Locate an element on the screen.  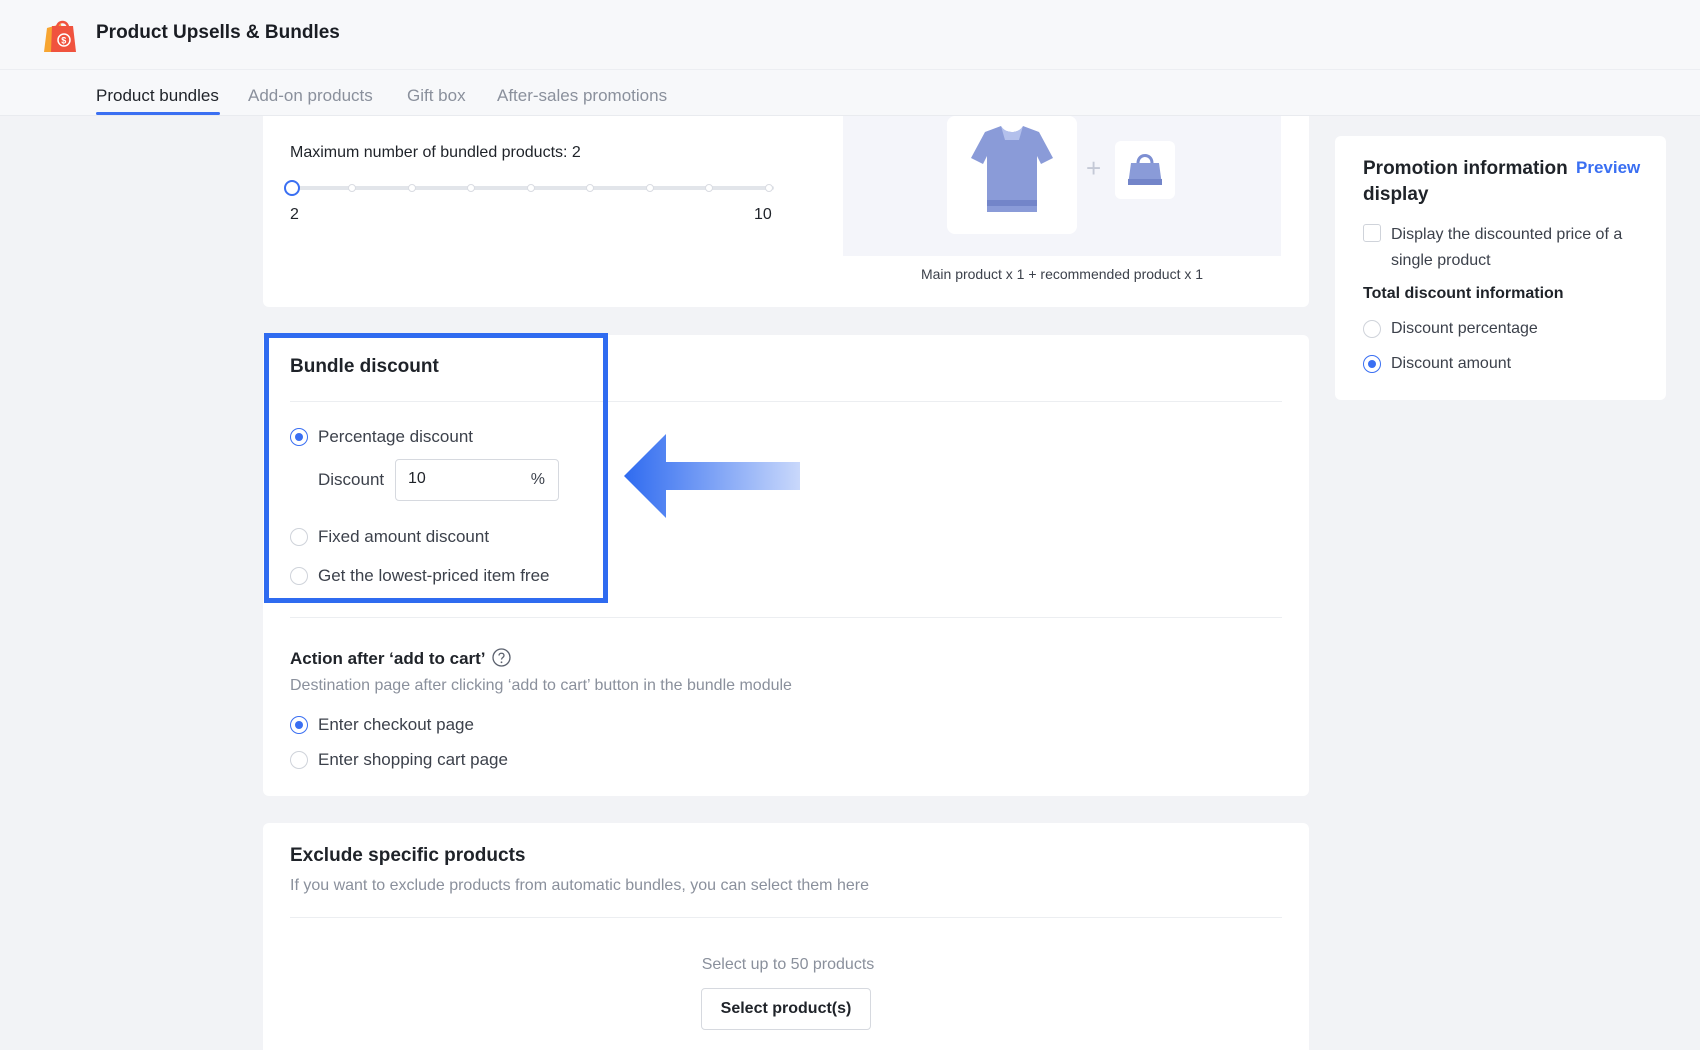
arrow-left-icon is located at coordinates (712, 476).